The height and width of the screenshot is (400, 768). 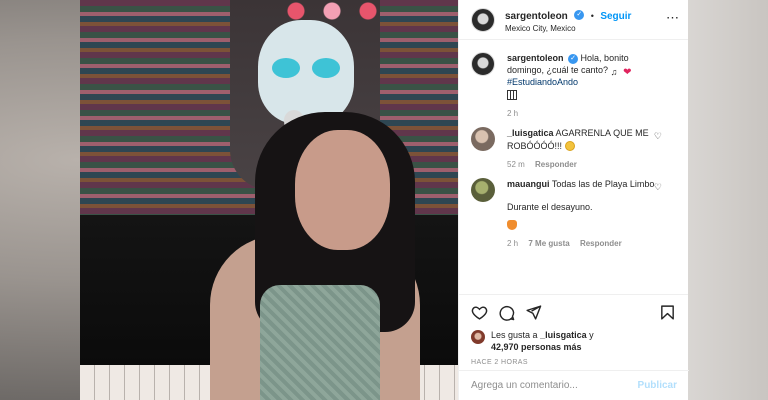 I want to click on comment-text: Todas las de Playa Limbo, so click(x=603, y=184).